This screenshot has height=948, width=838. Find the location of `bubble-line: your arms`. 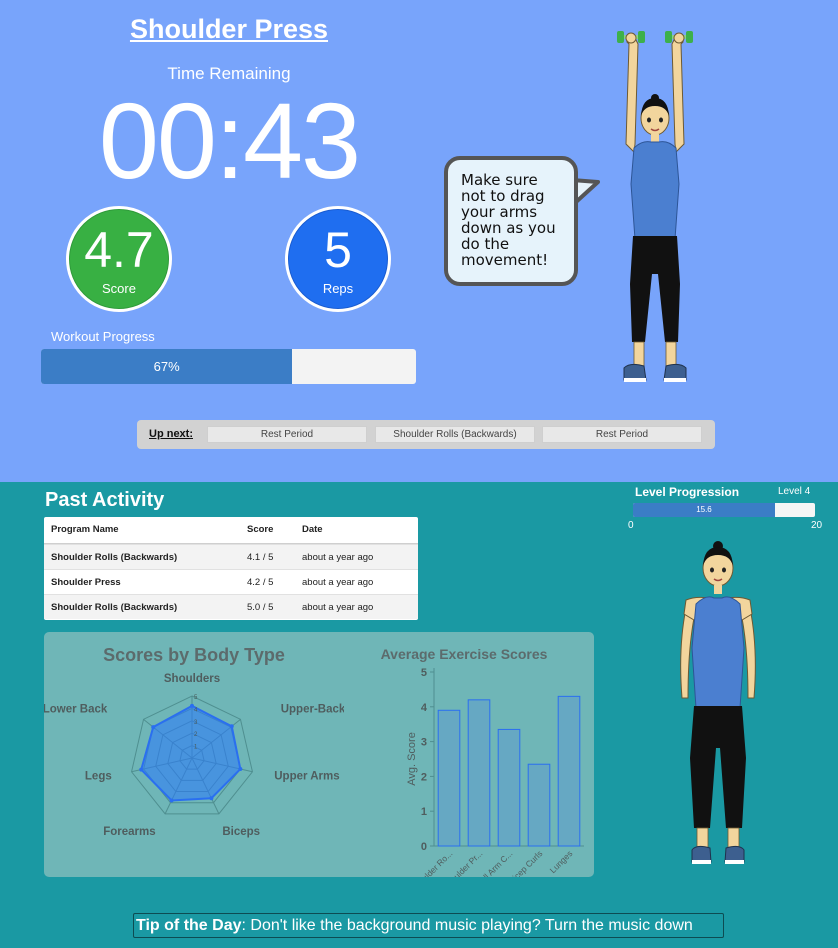

bubble-line: your arms is located at coordinates (499, 212).